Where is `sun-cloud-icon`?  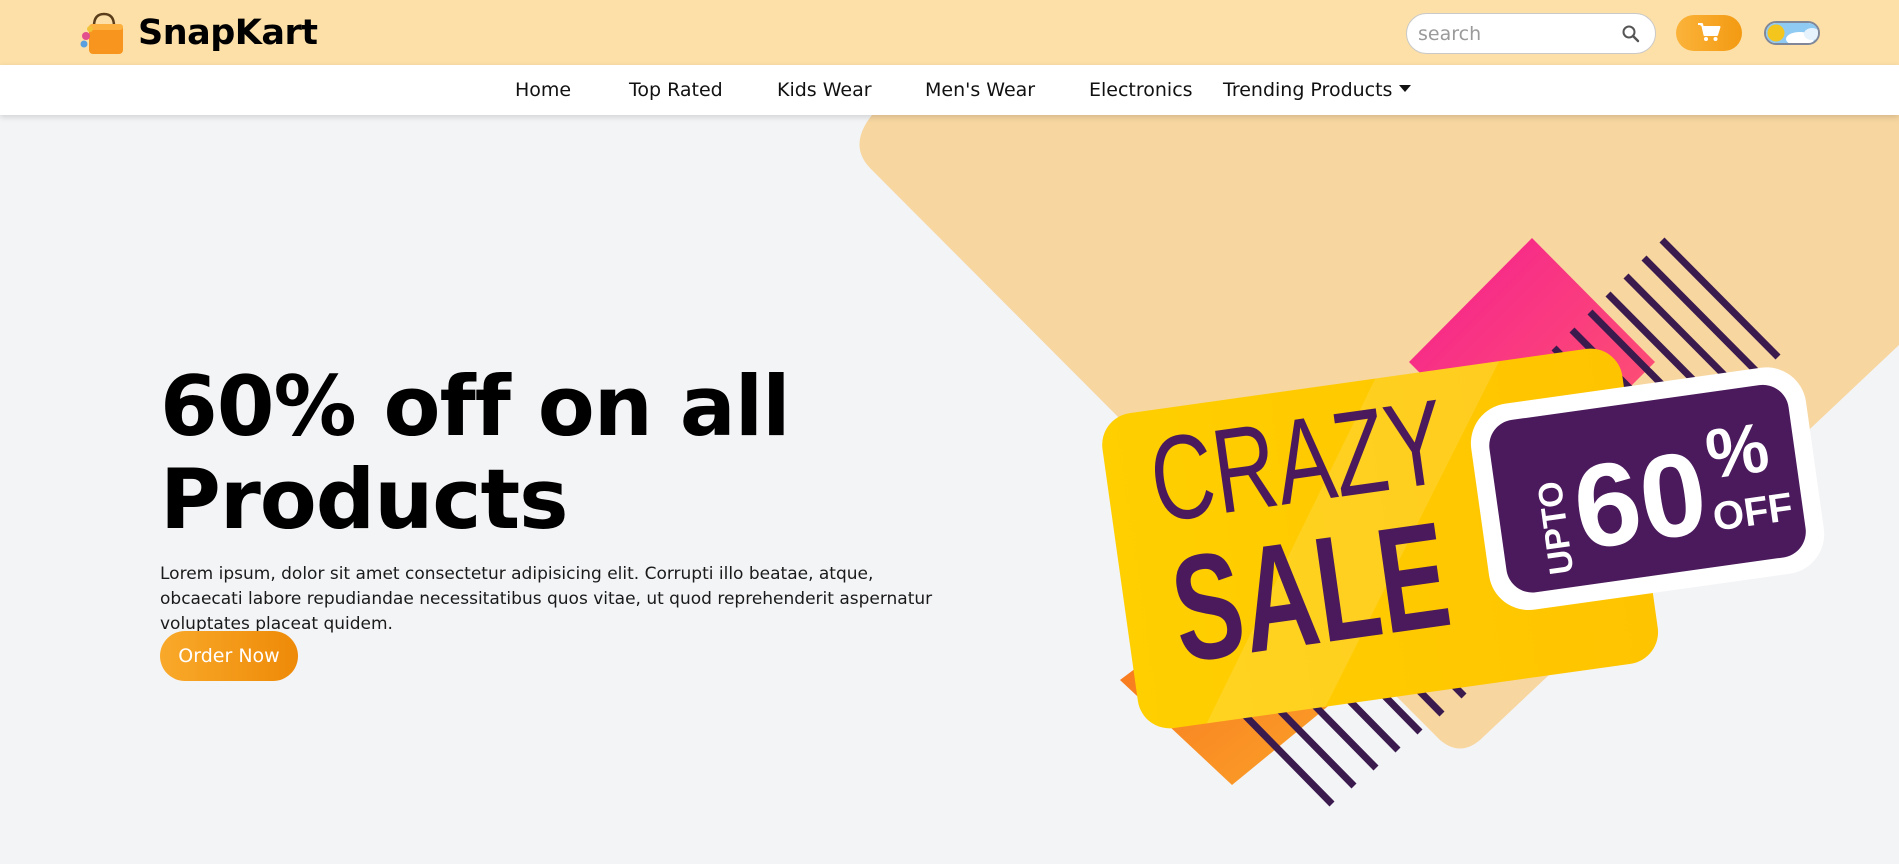 sun-cloud-icon is located at coordinates (1792, 33).